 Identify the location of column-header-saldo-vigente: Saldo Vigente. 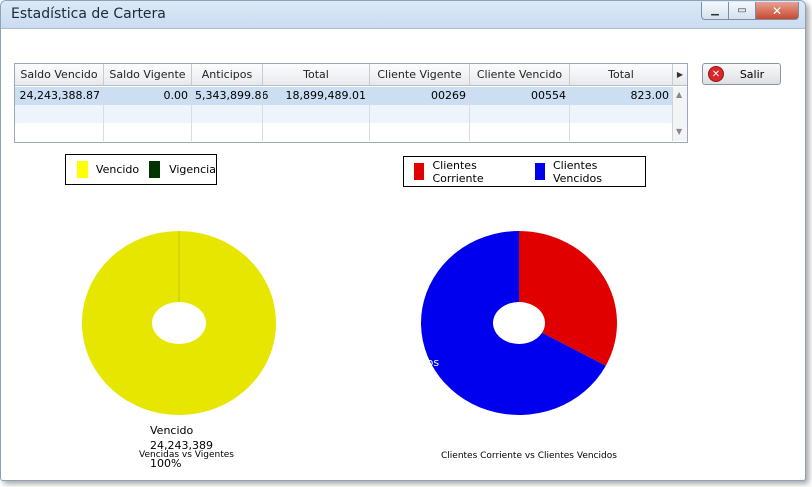
(148, 75).